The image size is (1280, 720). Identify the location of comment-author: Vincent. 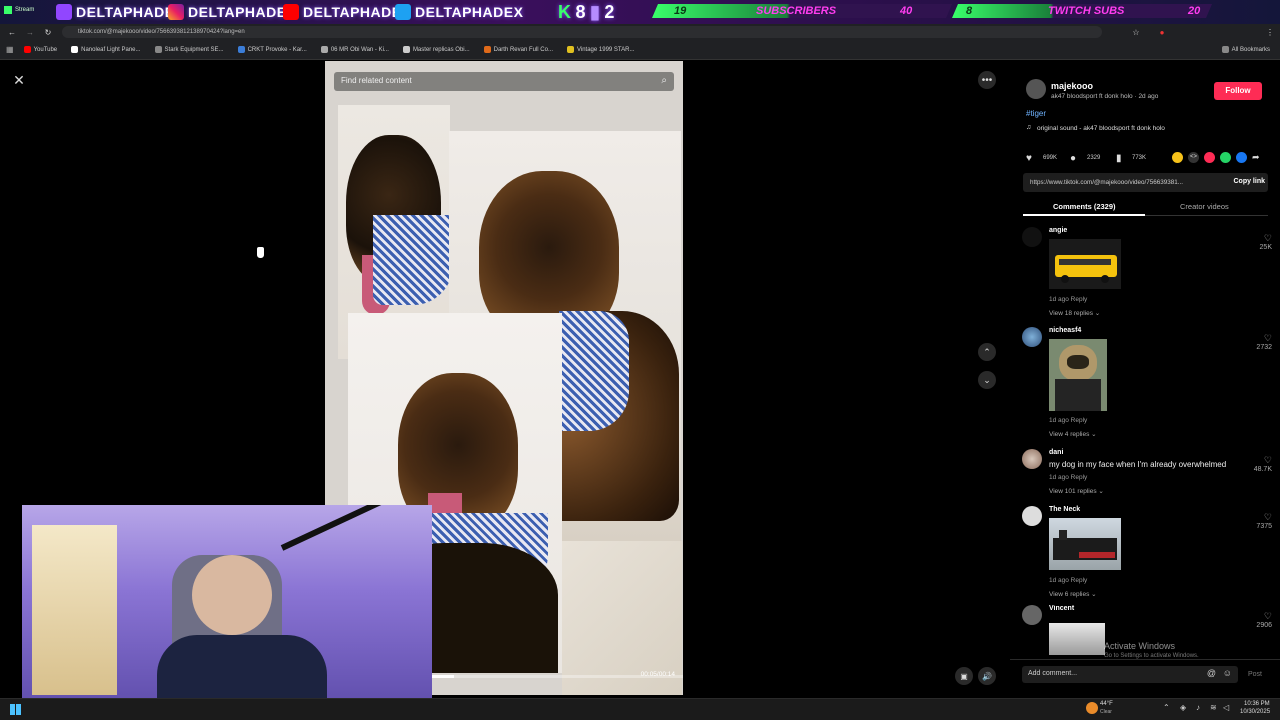
(1061, 608).